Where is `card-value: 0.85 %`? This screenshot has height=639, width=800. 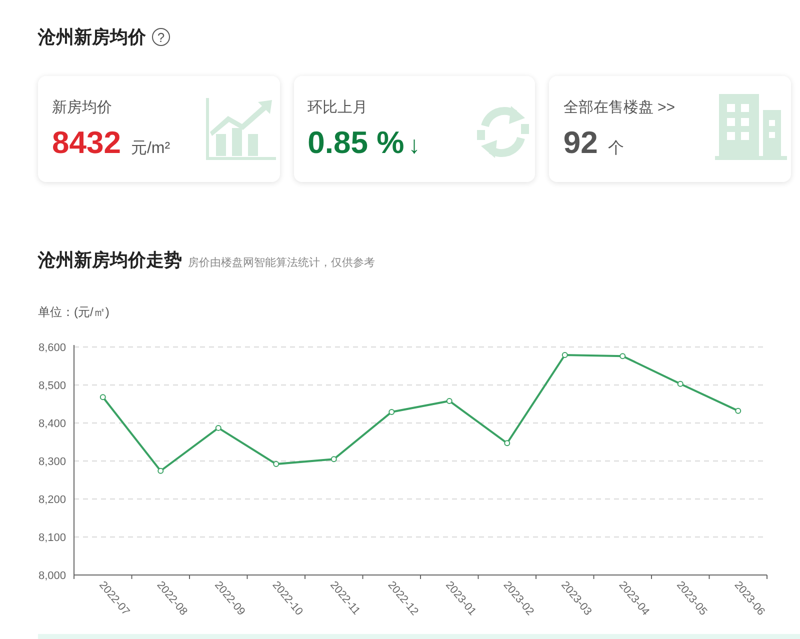 card-value: 0.85 % is located at coordinates (356, 143).